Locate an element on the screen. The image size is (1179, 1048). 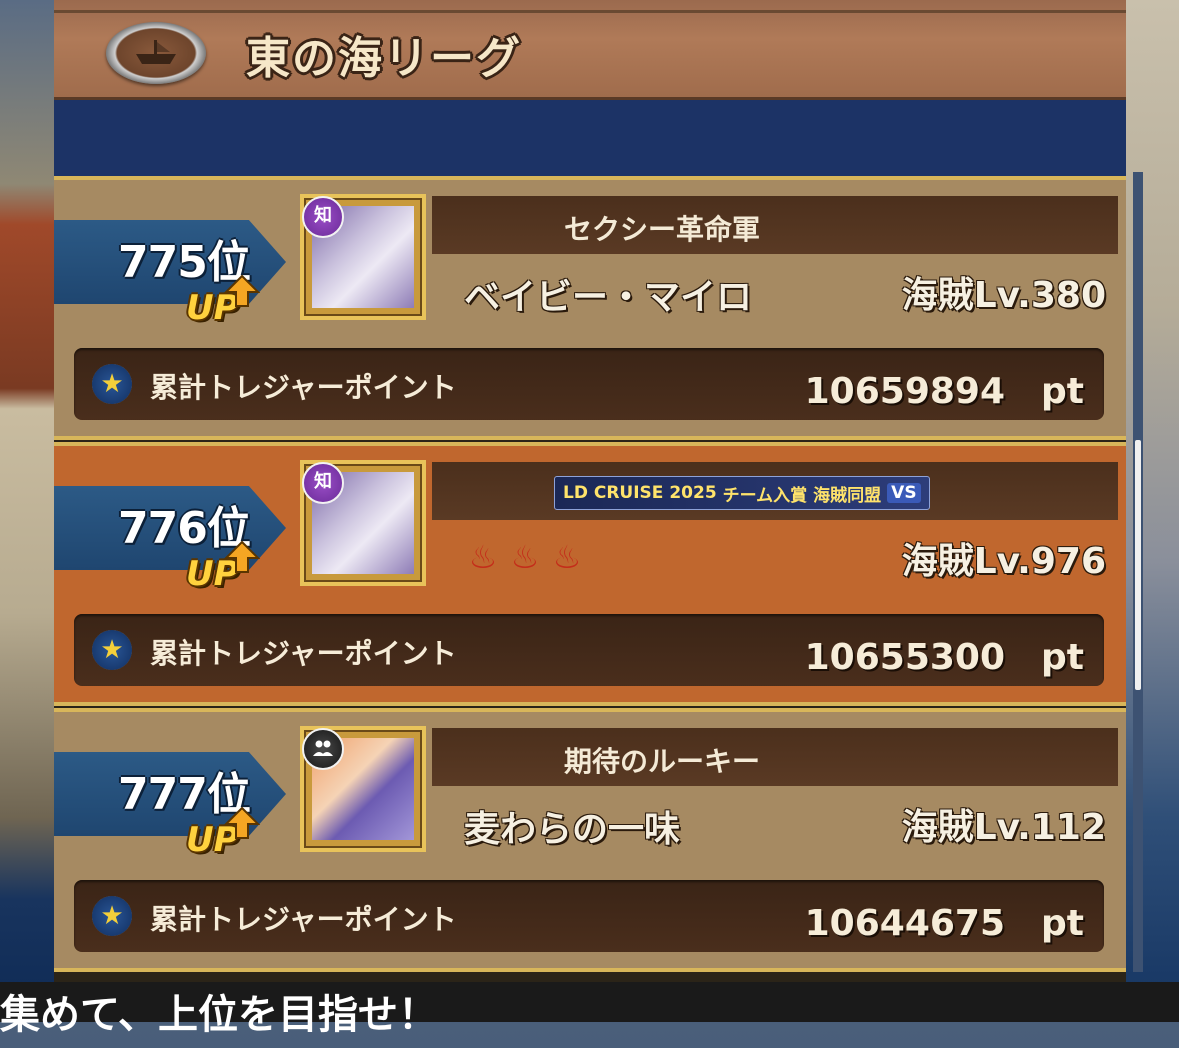
crew-bar: LD CRUISE 2025 チーム入賞 海賊同盟 VS is located at coordinates (775, 491).